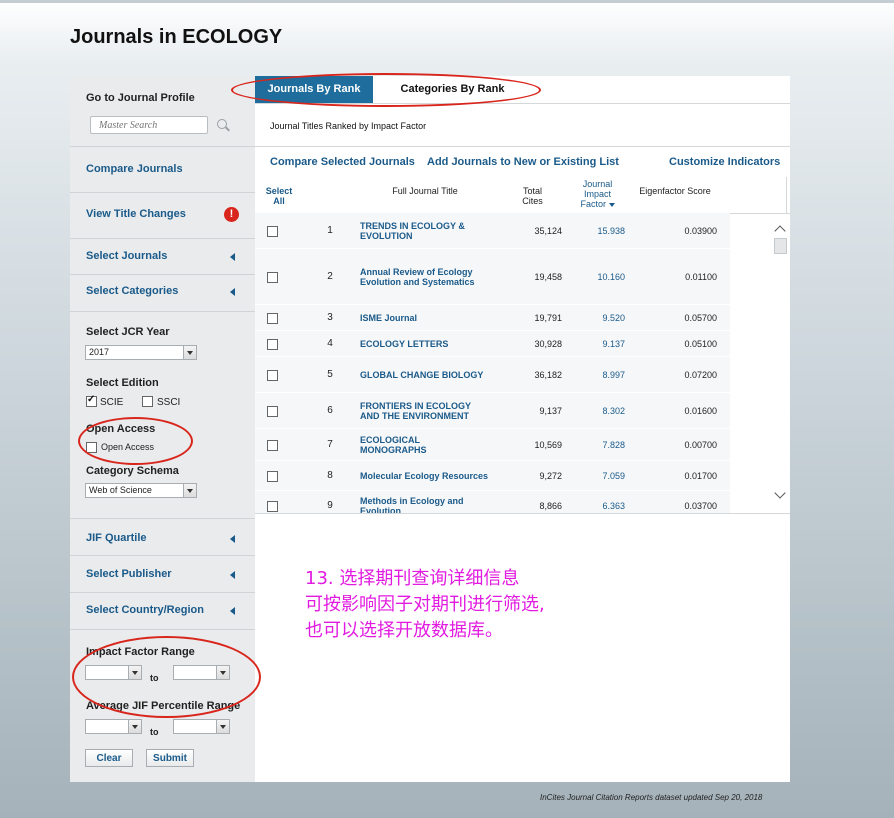 This screenshot has width=894, height=818. Describe the element at coordinates (116, 538) in the screenshot. I see `jif-quartile-link: JIF Quartile` at that location.